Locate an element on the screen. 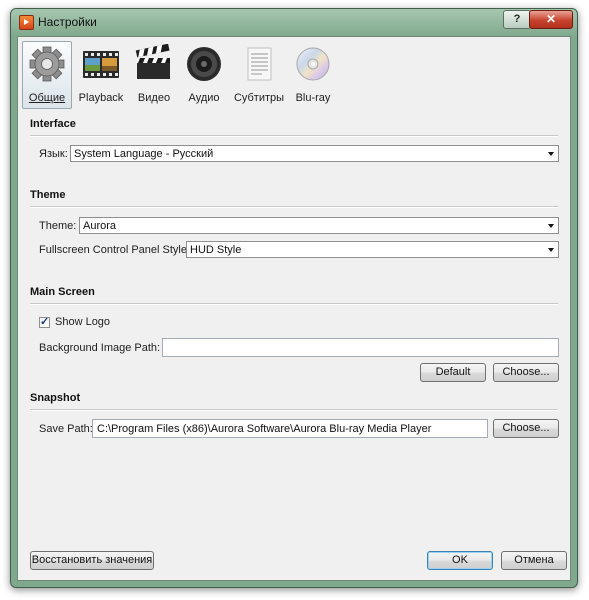 The height and width of the screenshot is (600, 589). help-button: ? is located at coordinates (517, 19).